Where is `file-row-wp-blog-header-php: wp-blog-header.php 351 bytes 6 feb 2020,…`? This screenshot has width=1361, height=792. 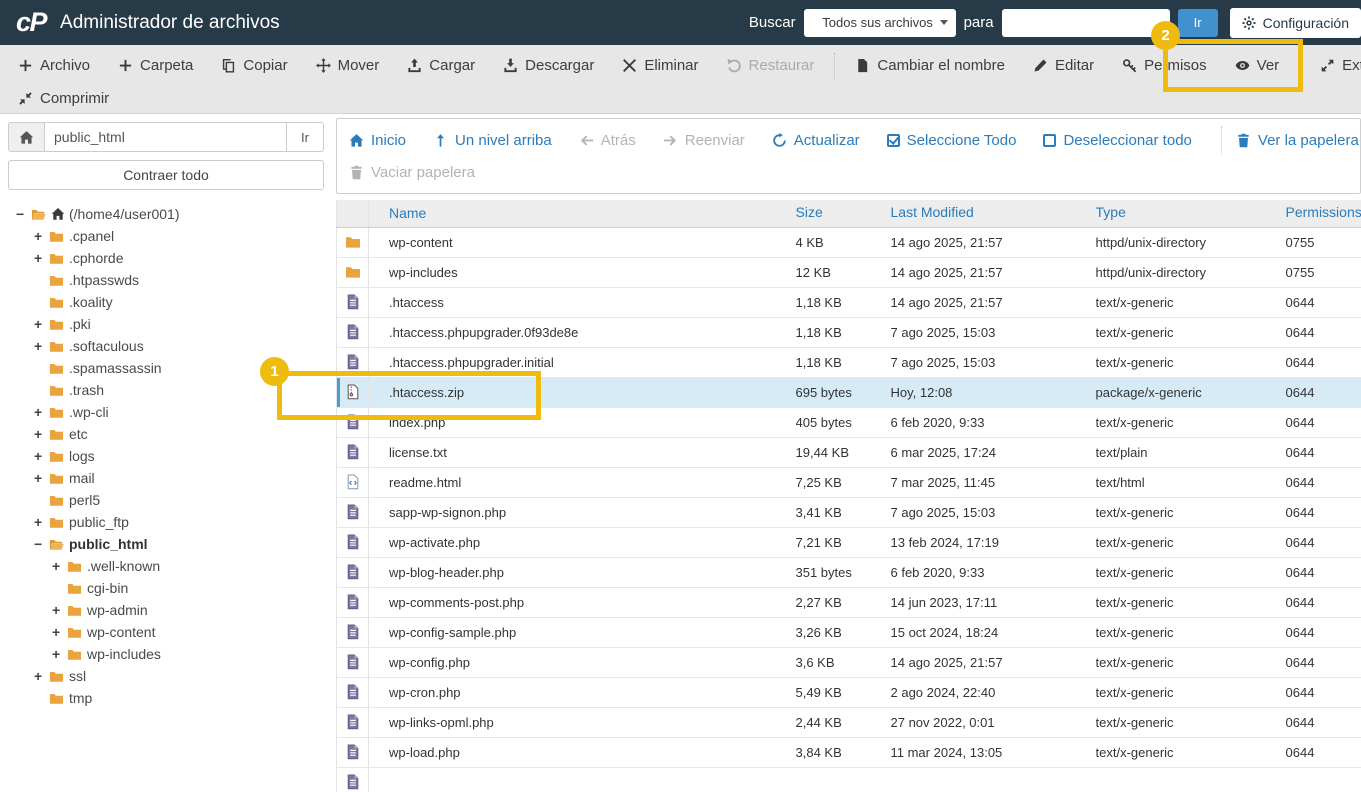 file-row-wp-blog-header-php: wp-blog-header.php 351 bytes 6 feb 2020,… is located at coordinates (848, 572).